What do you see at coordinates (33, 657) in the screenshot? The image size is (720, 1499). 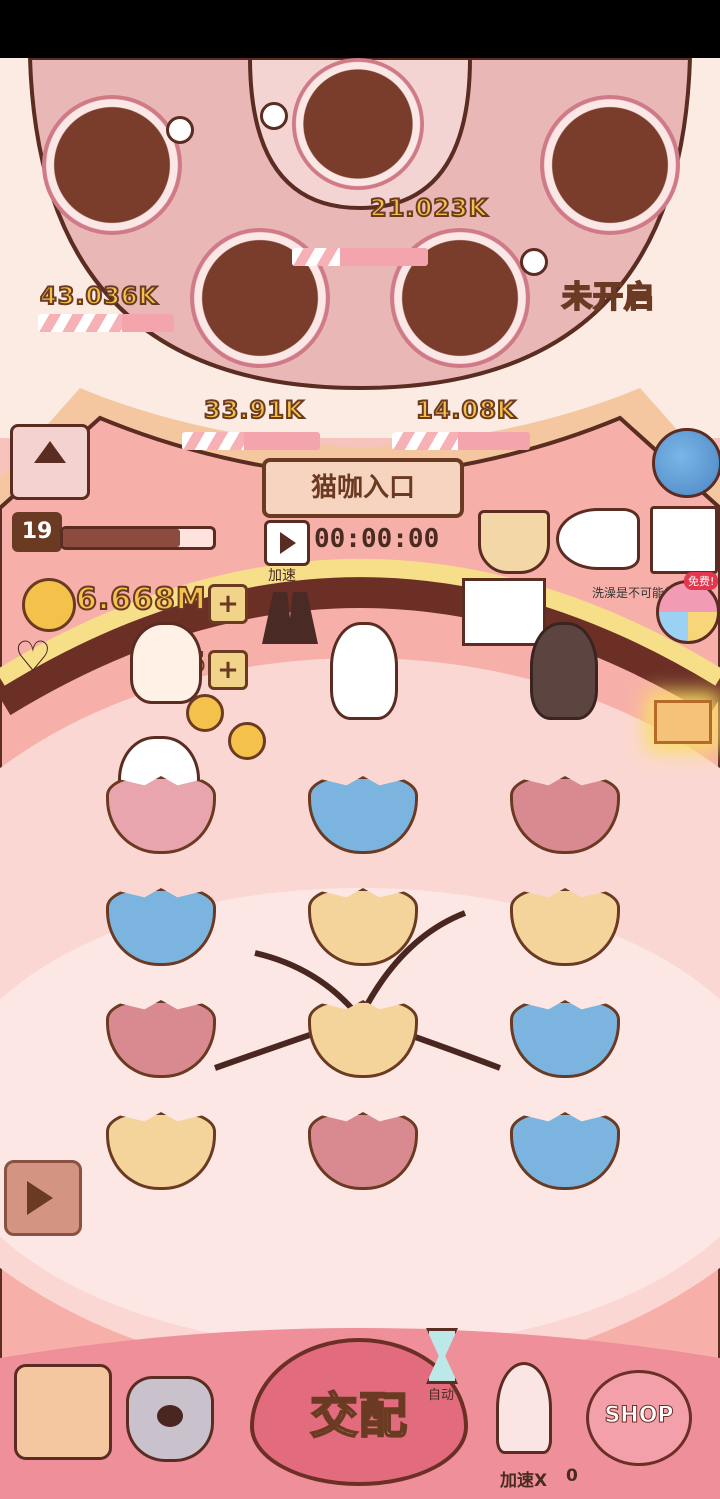 I see `heart-icon: ♡` at bounding box center [33, 657].